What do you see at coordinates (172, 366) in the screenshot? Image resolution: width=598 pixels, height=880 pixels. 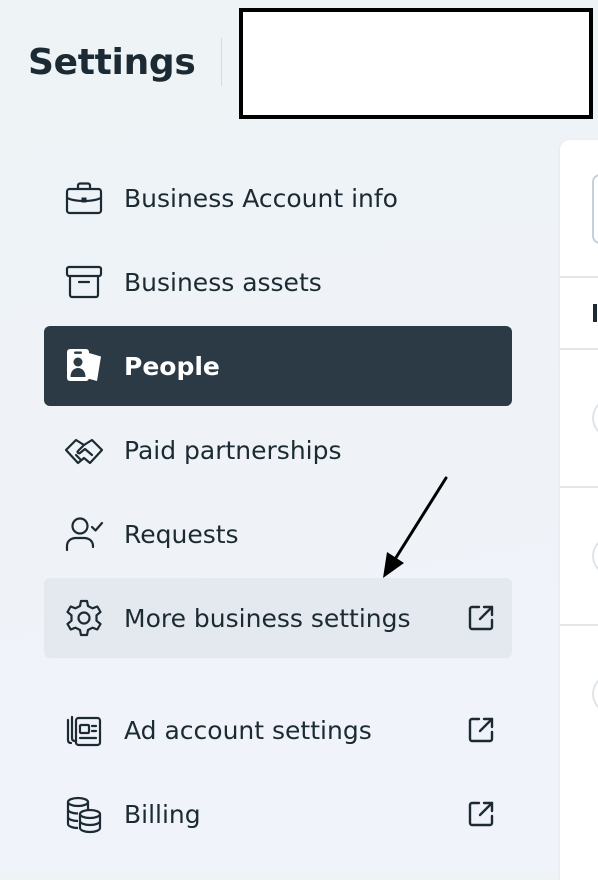 I see `nav-item-label: People` at bounding box center [172, 366].